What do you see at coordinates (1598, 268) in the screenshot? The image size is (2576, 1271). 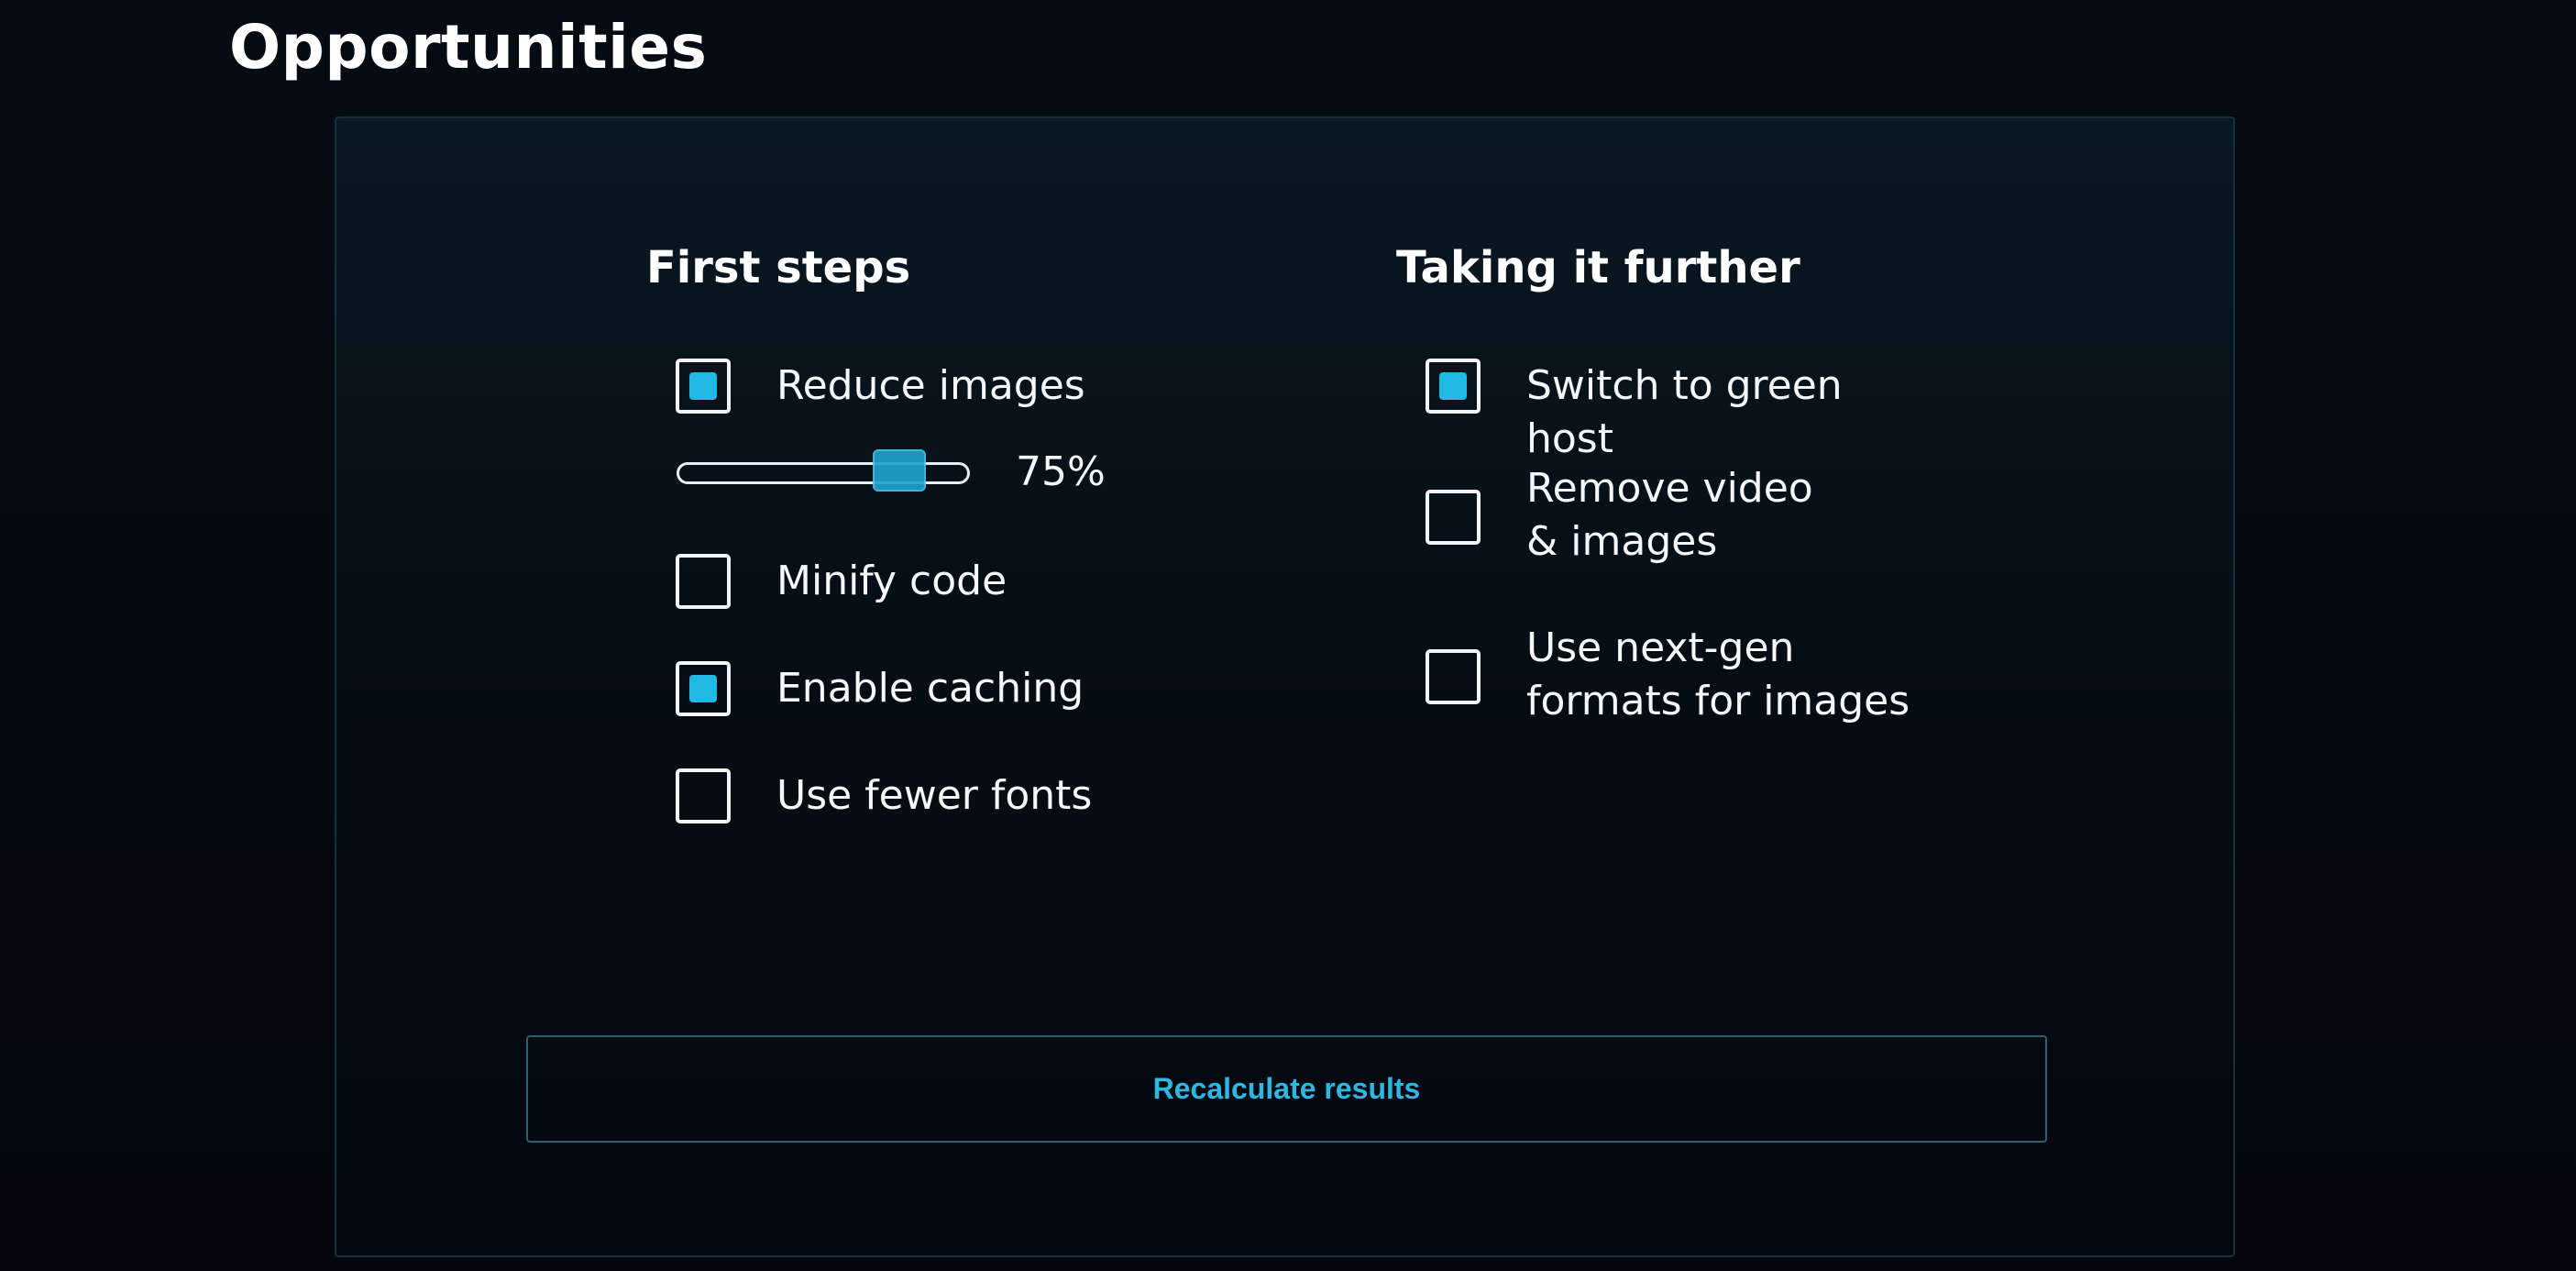 I see `taking-further-heading: Taking it further` at bounding box center [1598, 268].